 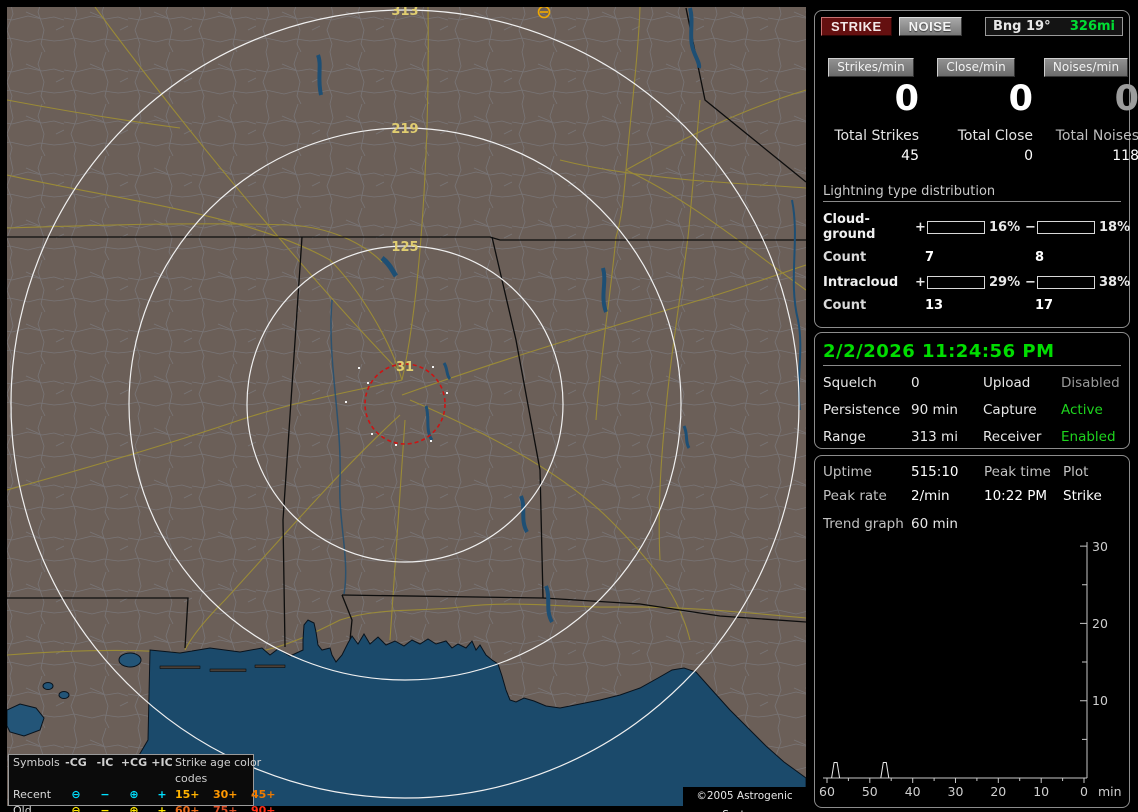 What do you see at coordinates (134, 762) in the screenshot?
I see `legend-pos-cg-header: +CG` at bounding box center [134, 762].